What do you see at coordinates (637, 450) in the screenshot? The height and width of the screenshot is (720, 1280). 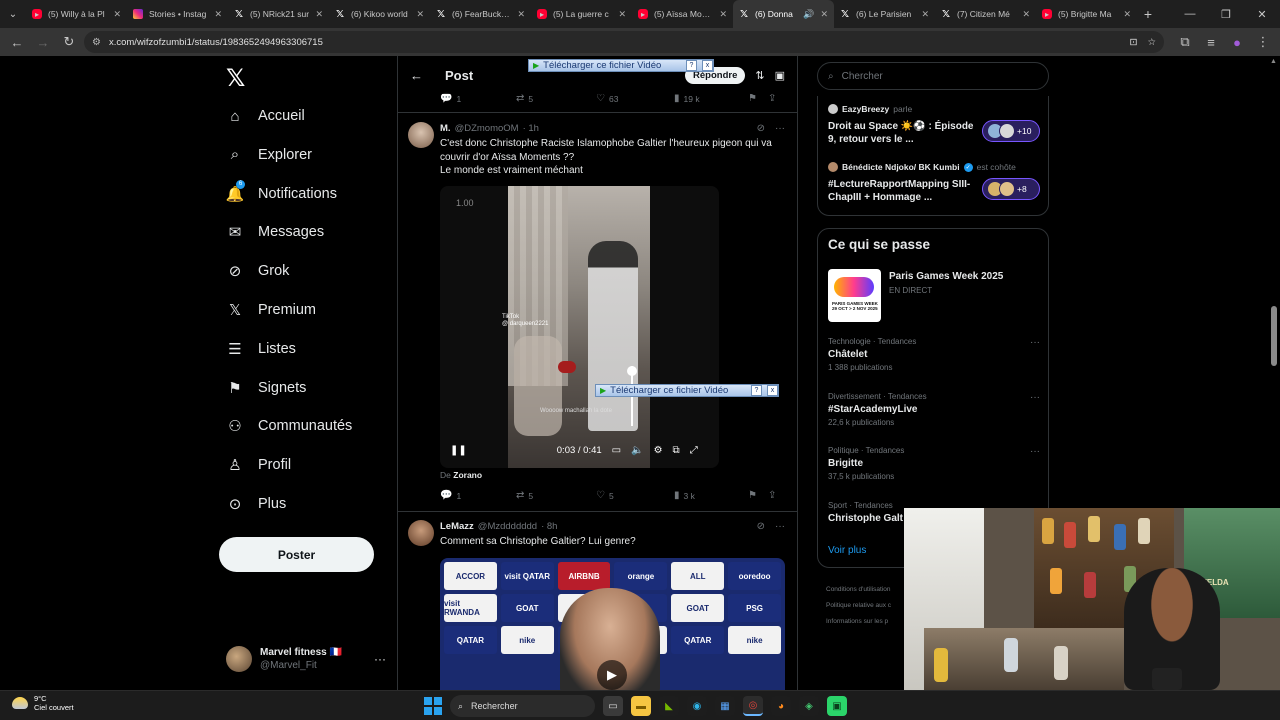 I see `volume-icon: 🔈` at bounding box center [637, 450].